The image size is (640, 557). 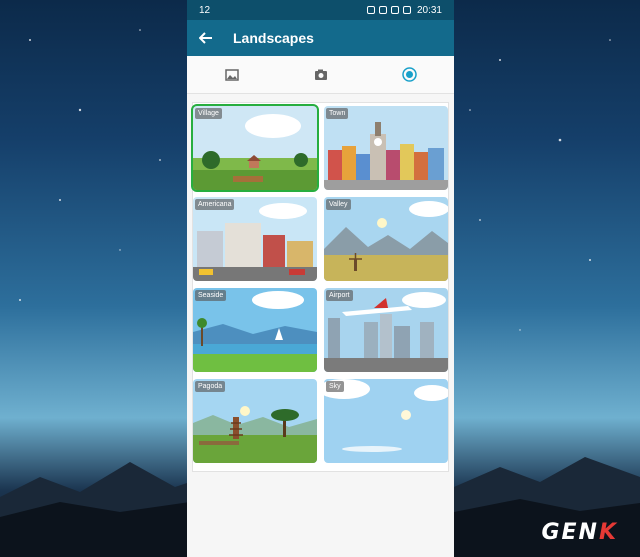 I want to click on tile-label: Village, so click(x=208, y=113).